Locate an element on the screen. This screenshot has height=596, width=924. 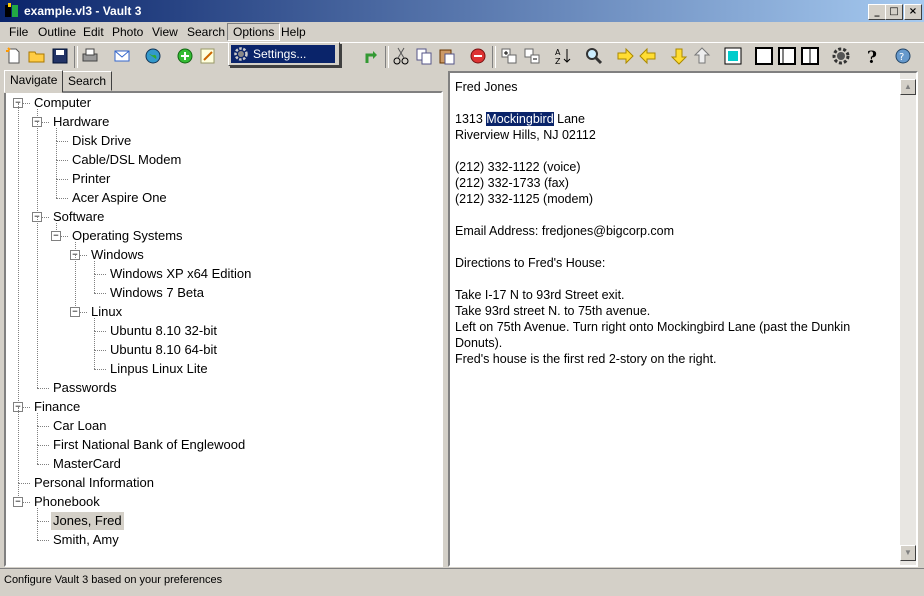
expand-icon is located at coordinates (509, 56).